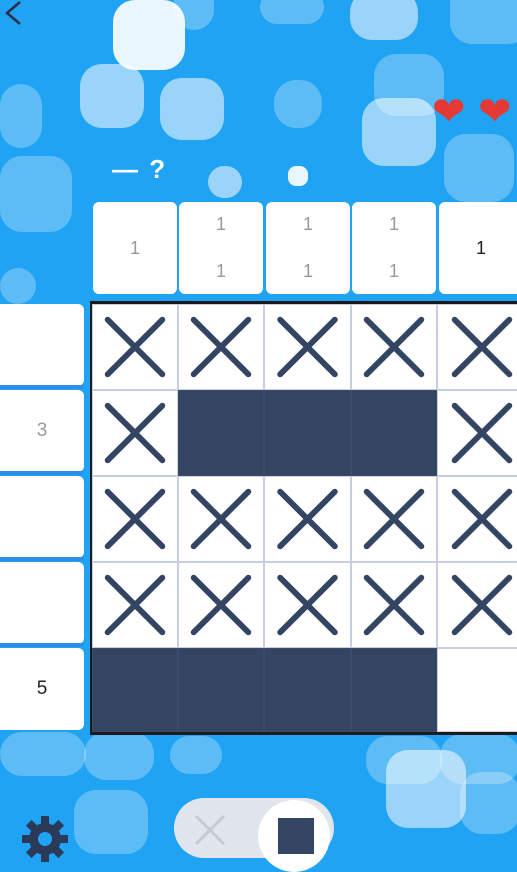 The height and width of the screenshot is (872, 517). I want to click on settings-button, so click(45, 838).